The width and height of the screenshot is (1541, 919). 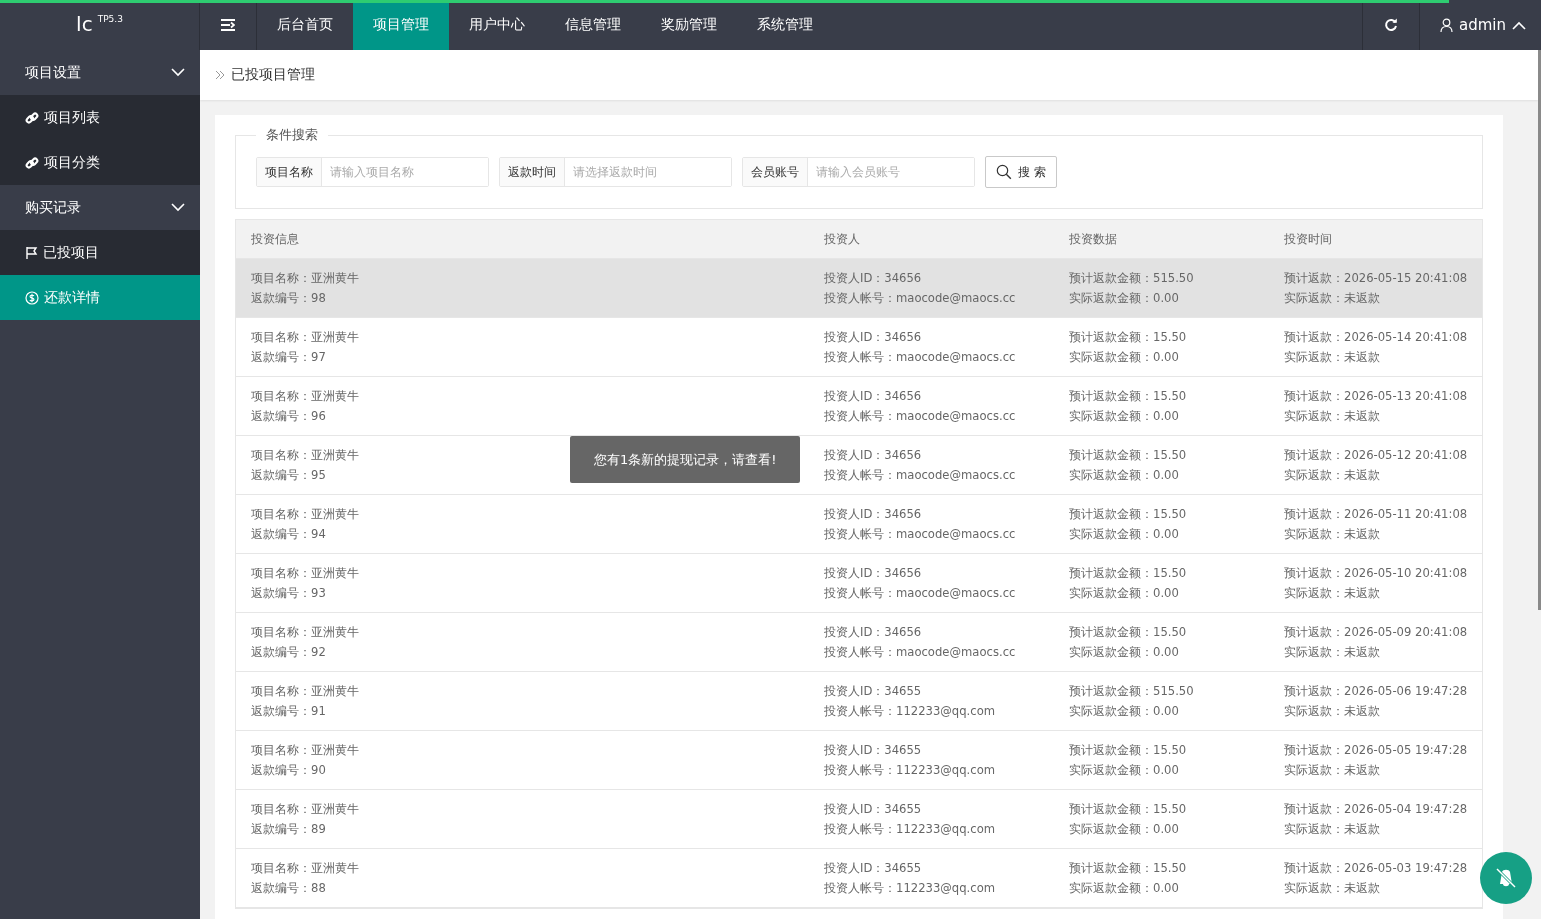 What do you see at coordinates (685, 459) in the screenshot?
I see `toast-message: 您有1条新的提现记录，请查看!` at bounding box center [685, 459].